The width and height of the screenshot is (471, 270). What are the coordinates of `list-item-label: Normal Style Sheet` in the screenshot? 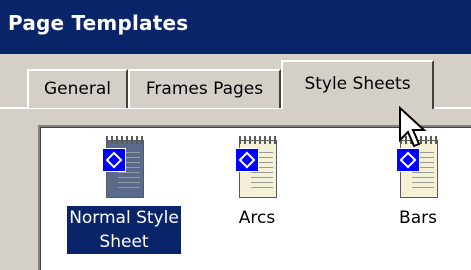 It's located at (124, 230).